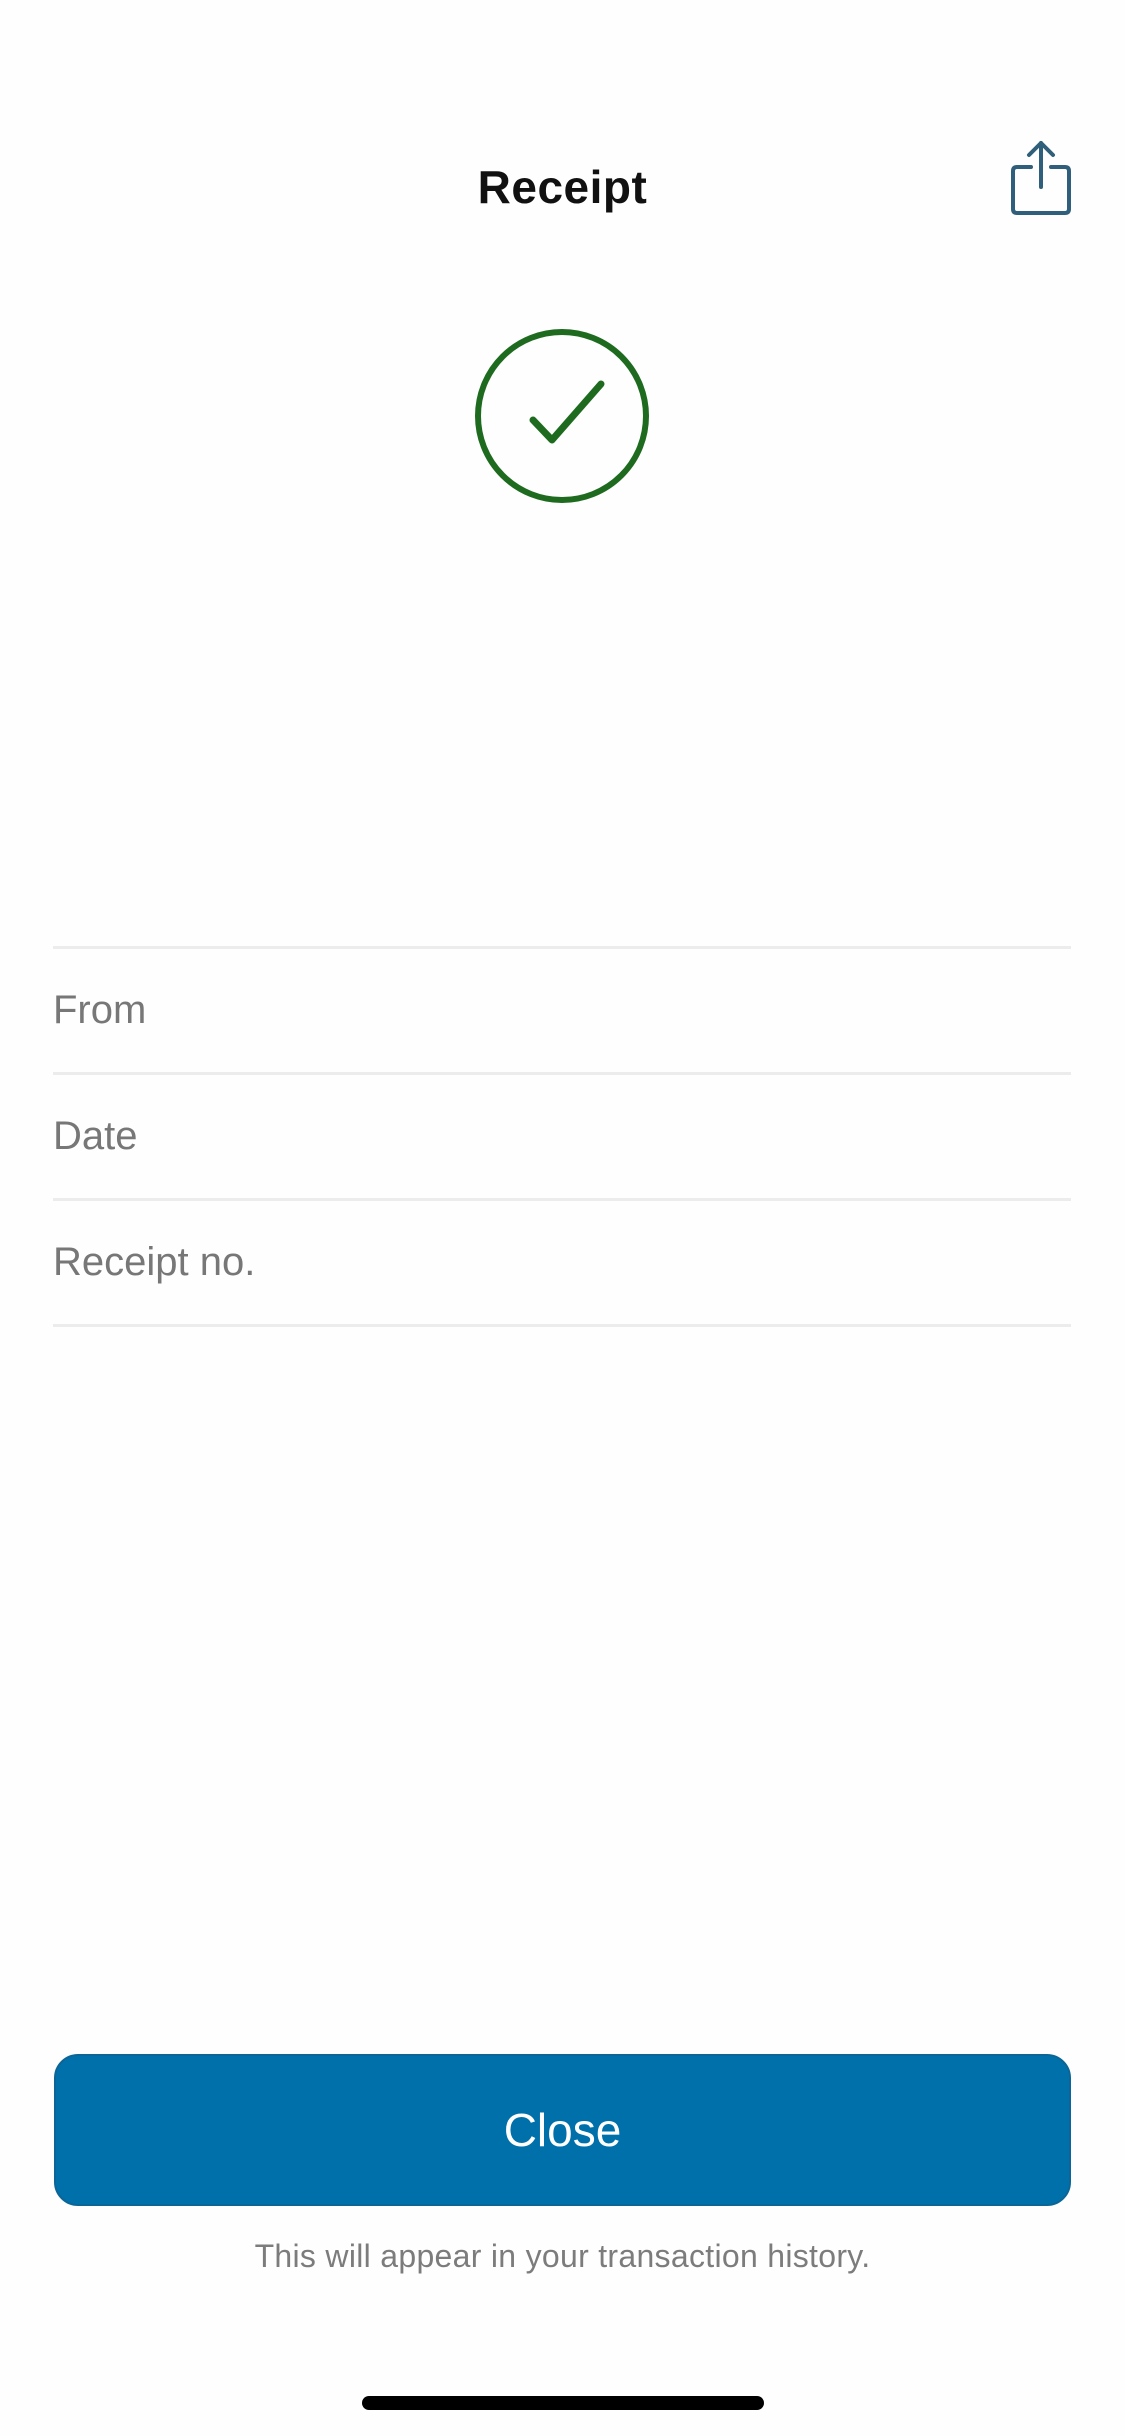 The height and width of the screenshot is (2436, 1125). What do you see at coordinates (95, 1136) in the screenshot?
I see `detail-label-date: Date` at bounding box center [95, 1136].